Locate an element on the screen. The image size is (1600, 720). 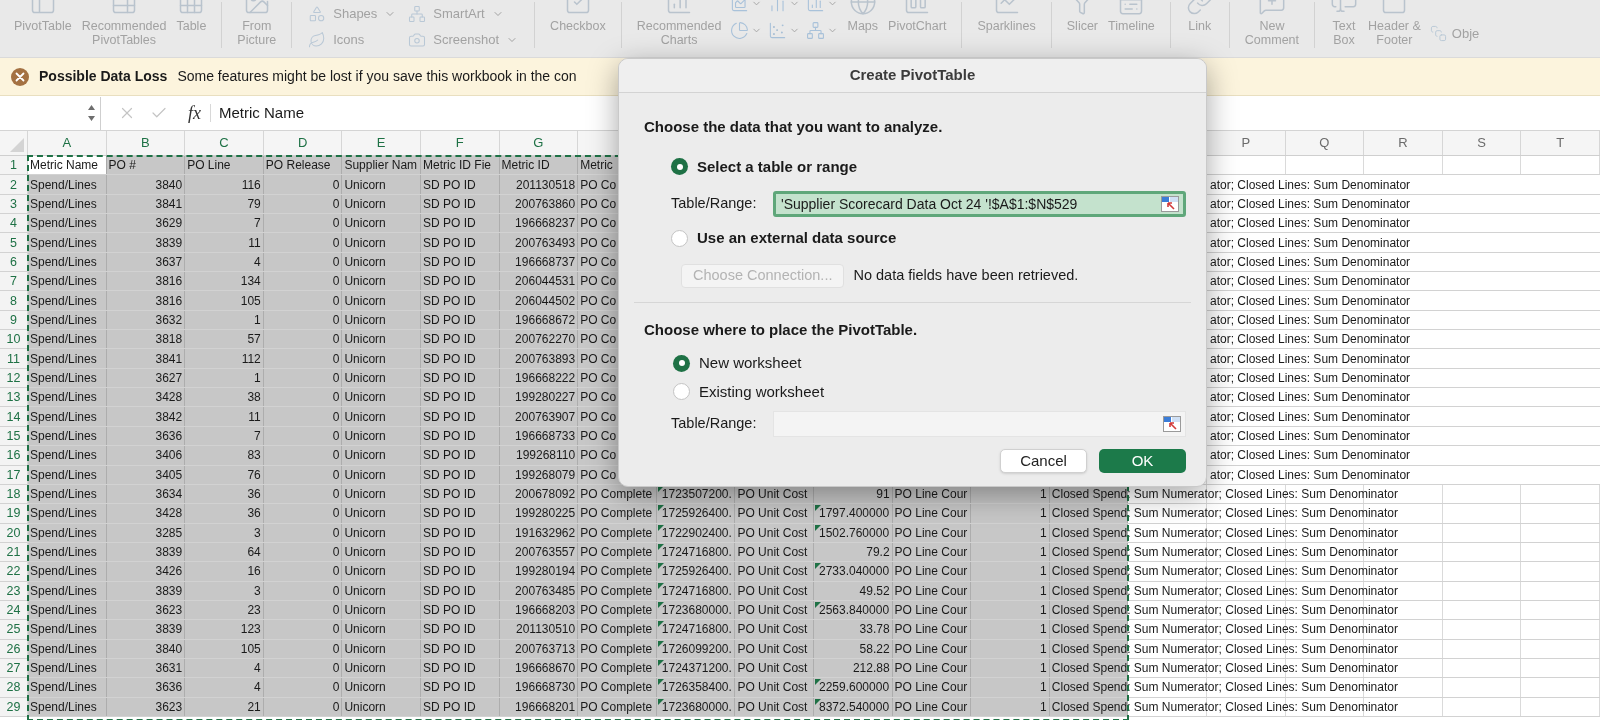
table-cell: 4 is located at coordinates (257, 687).